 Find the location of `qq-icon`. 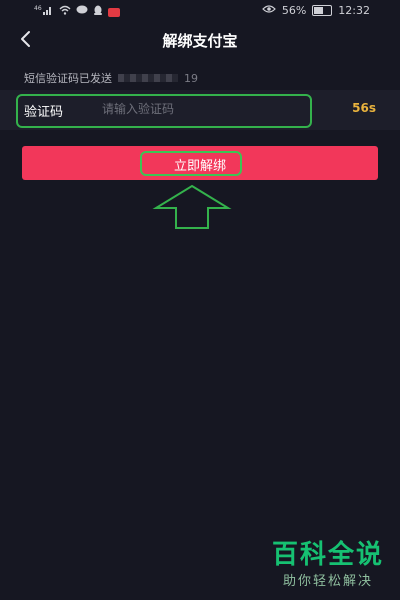

qq-icon is located at coordinates (98, 12).